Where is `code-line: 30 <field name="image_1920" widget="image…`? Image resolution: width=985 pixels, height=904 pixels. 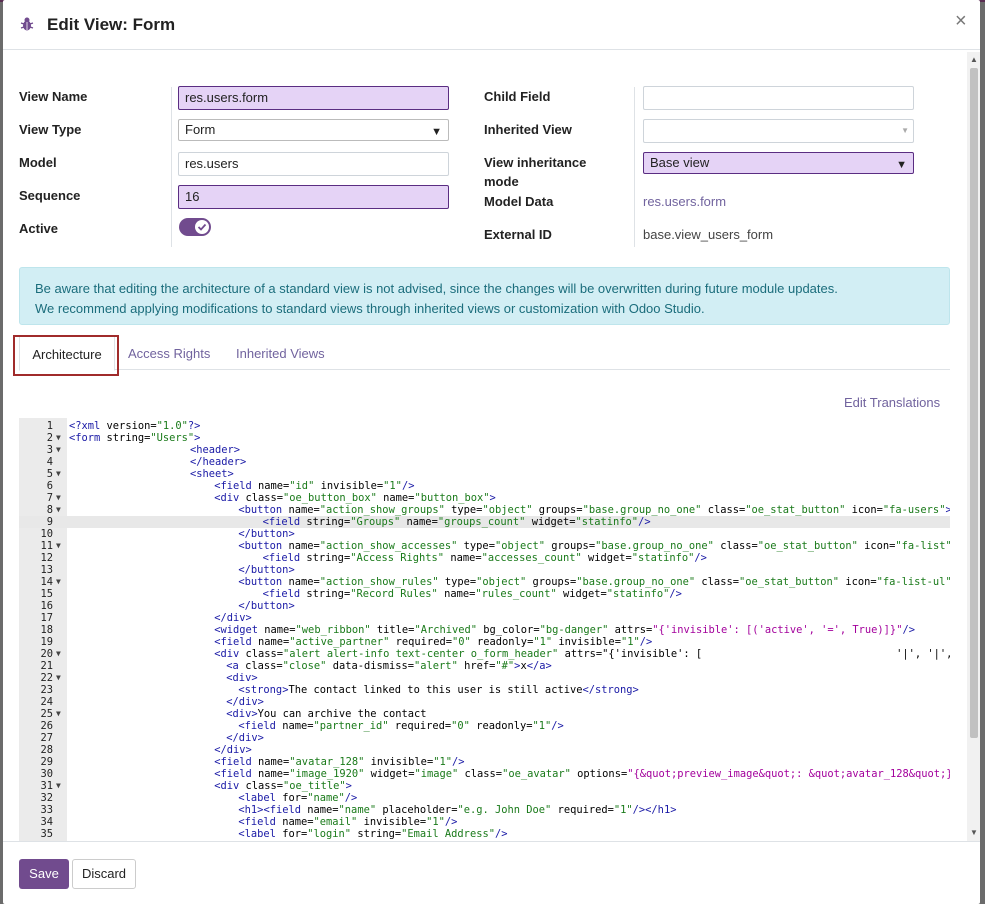 code-line: 30 <field name="image_1920" widget="image… is located at coordinates (484, 774).